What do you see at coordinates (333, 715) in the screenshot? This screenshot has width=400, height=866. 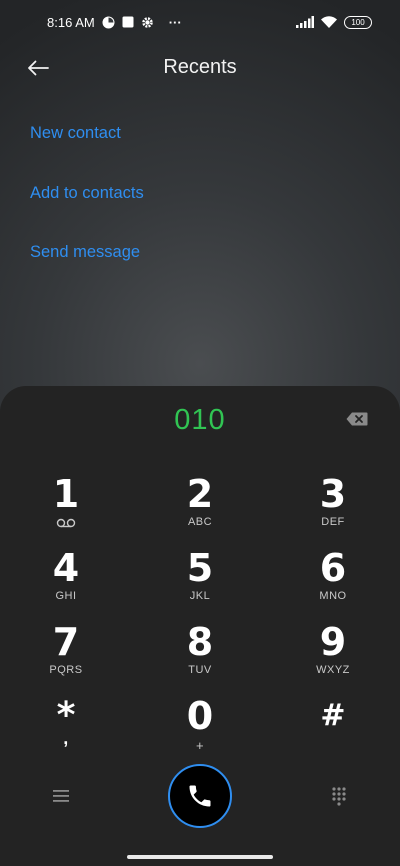 I see `key-digit: #` at bounding box center [333, 715].